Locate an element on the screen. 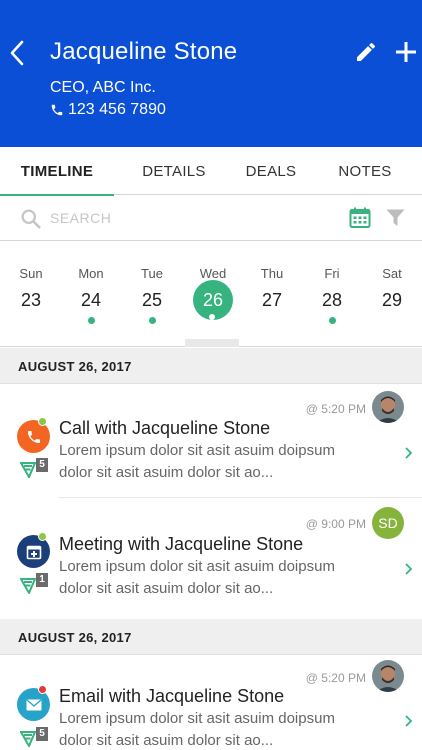 The height and width of the screenshot is (750, 422). activity-title: Email with Jacqueline Stone is located at coordinates (172, 696).